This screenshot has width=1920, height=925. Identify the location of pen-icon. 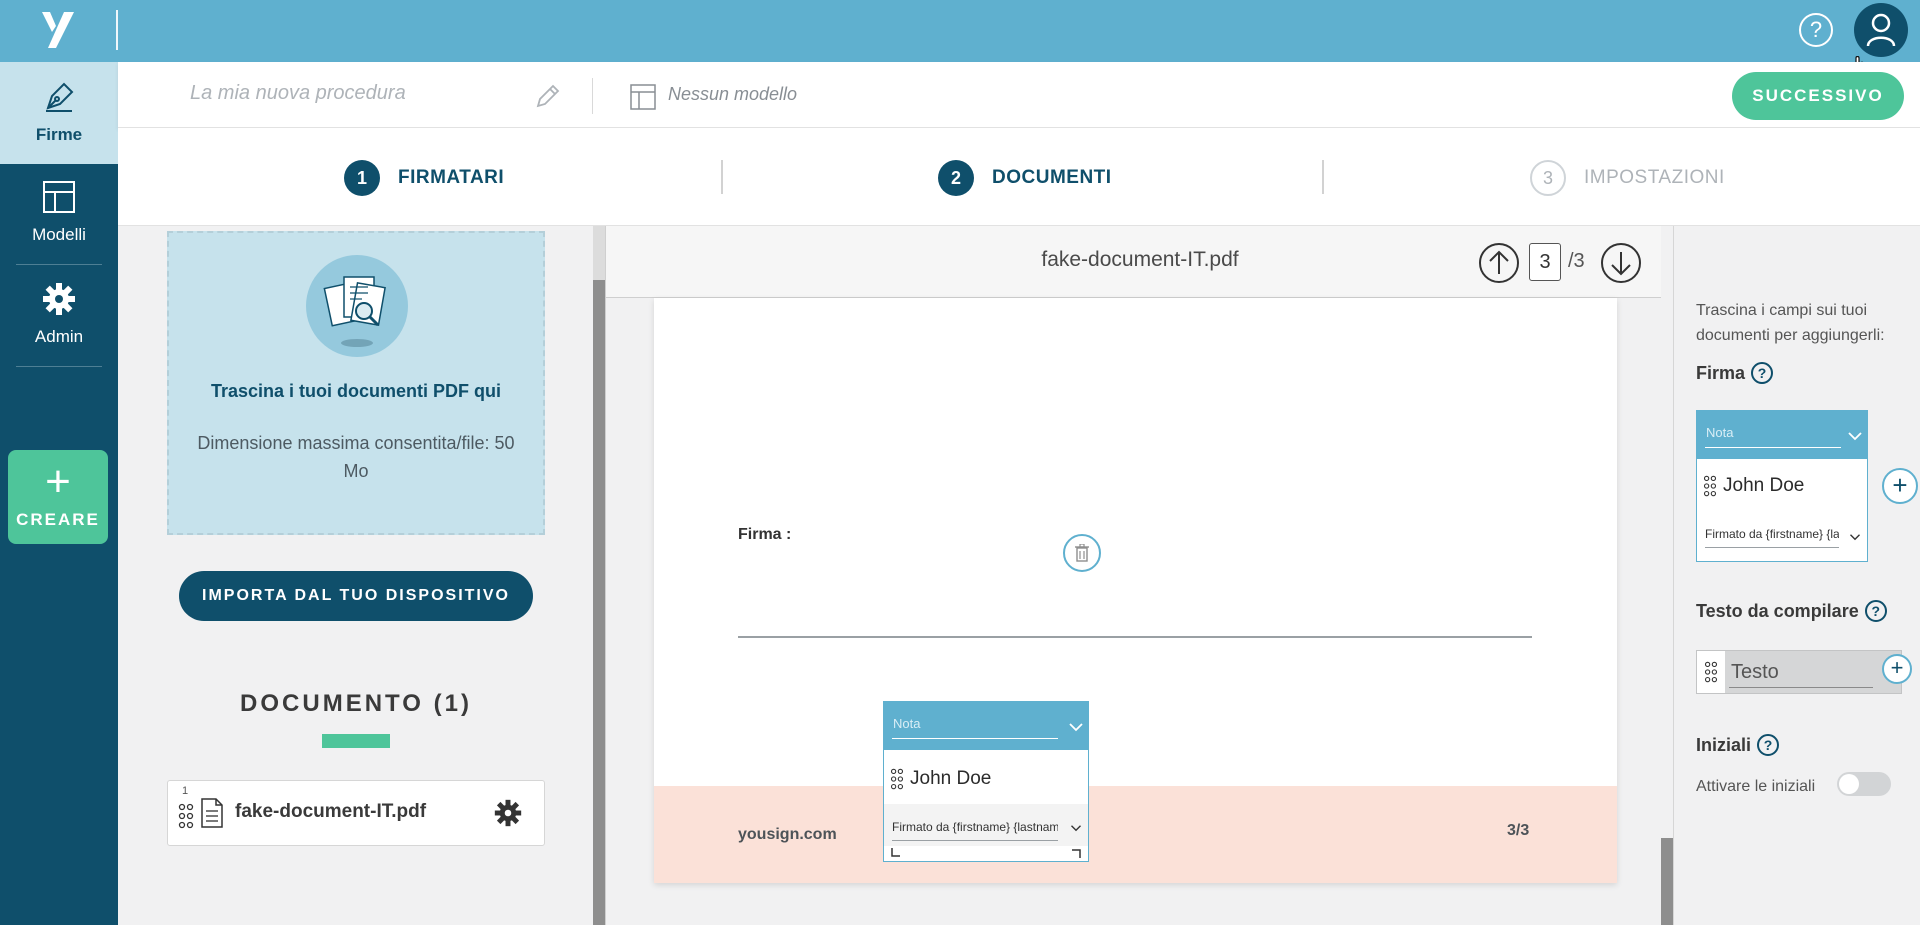
(60, 97).